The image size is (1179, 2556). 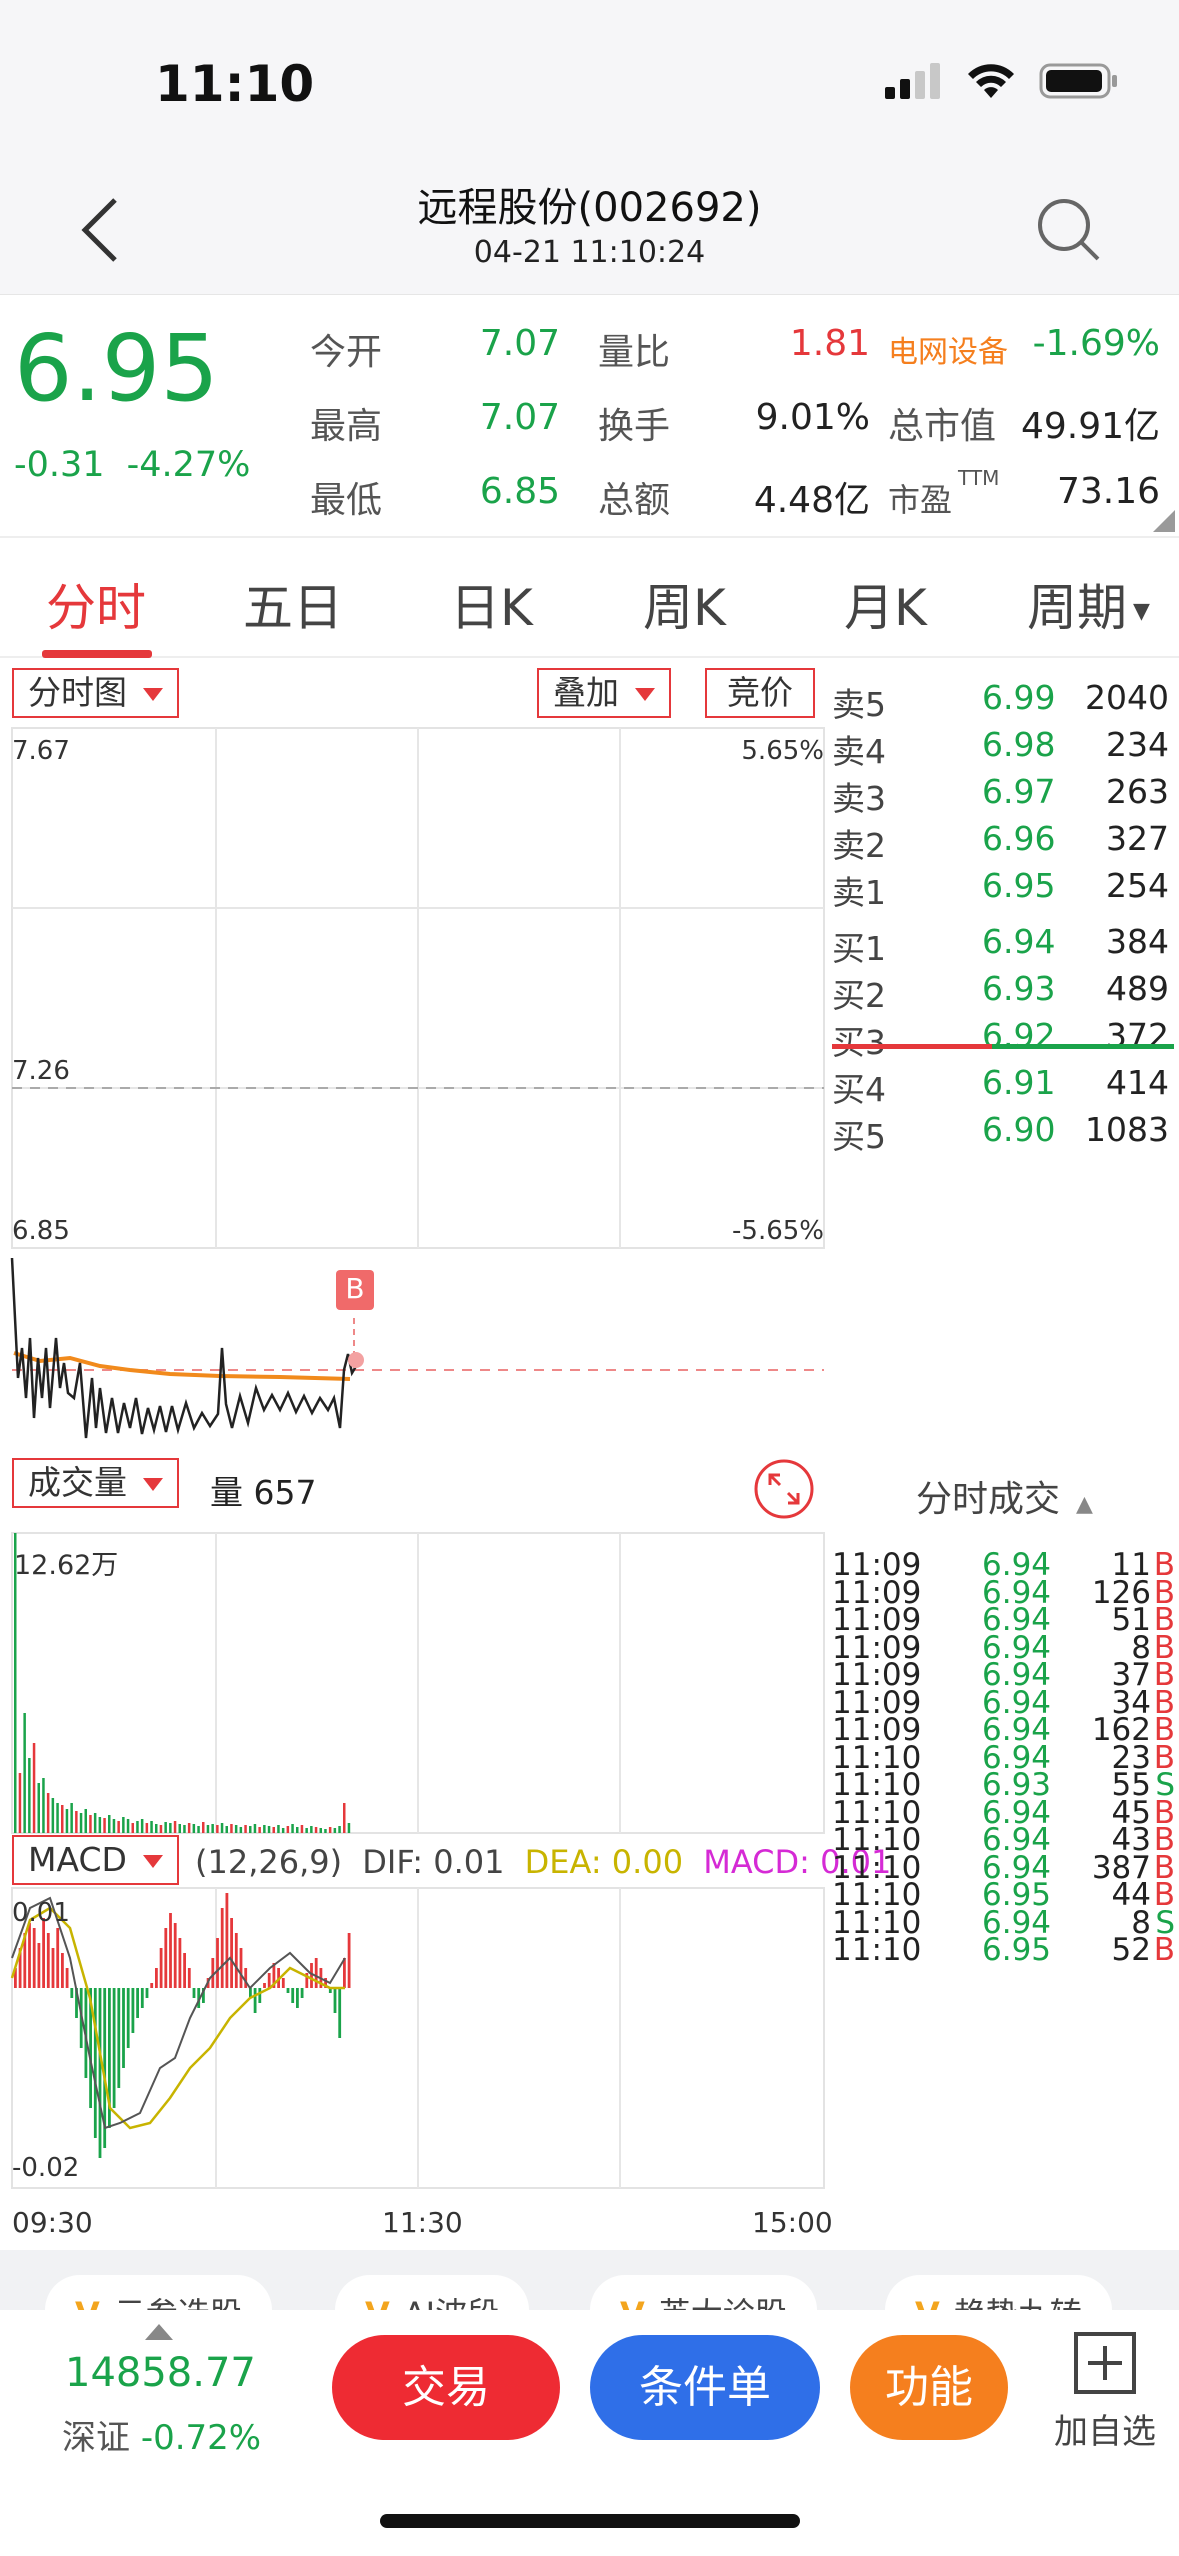 What do you see at coordinates (1131, 1950) in the screenshot?
I see `tick-volume: 52` at bounding box center [1131, 1950].